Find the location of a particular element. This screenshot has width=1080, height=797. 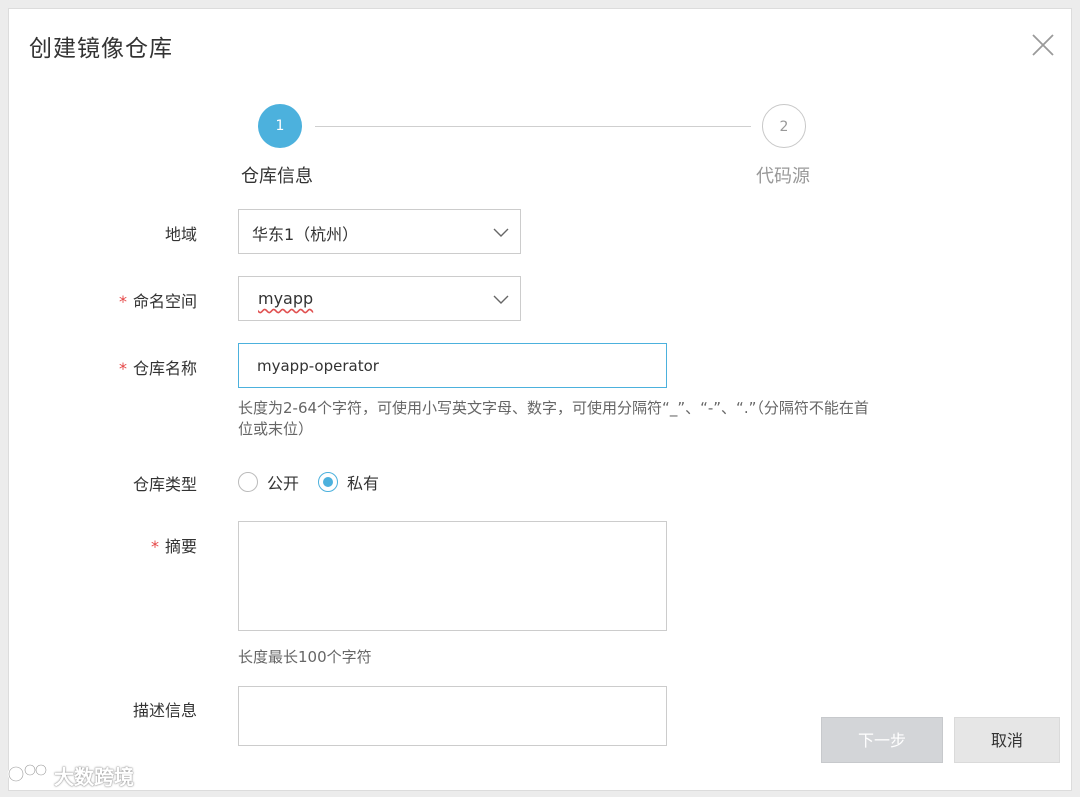

watermark-text: 大数跨境 is located at coordinates (94, 777).